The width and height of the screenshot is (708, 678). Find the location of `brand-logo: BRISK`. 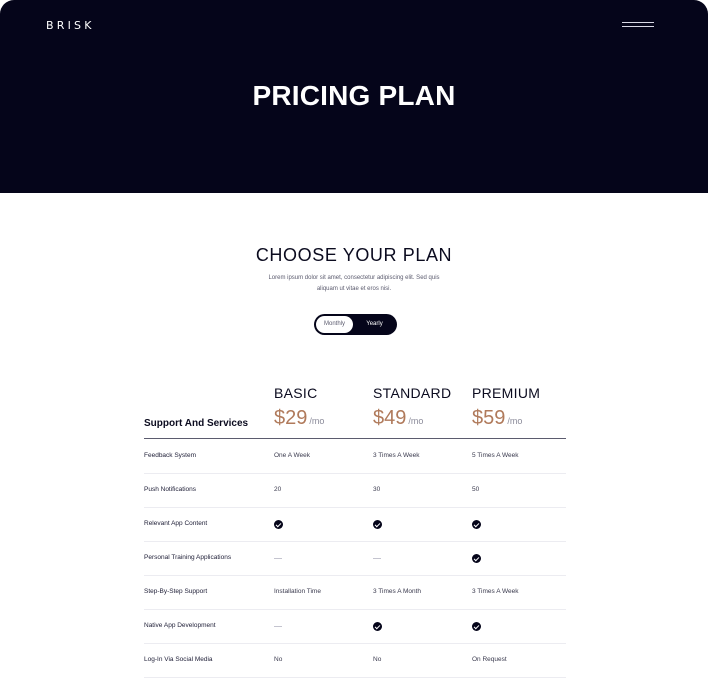

brand-logo: BRISK is located at coordinates (70, 25).